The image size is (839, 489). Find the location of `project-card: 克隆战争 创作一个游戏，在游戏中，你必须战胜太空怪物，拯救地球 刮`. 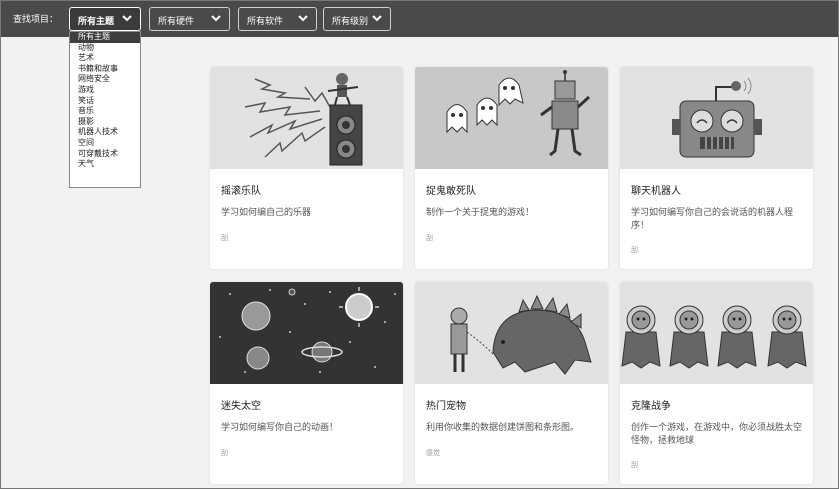

project-card: 克隆战争 创作一个游戏，在游戏中，你必须战胜太空怪物，拯救地球 刮 is located at coordinates (716, 383).